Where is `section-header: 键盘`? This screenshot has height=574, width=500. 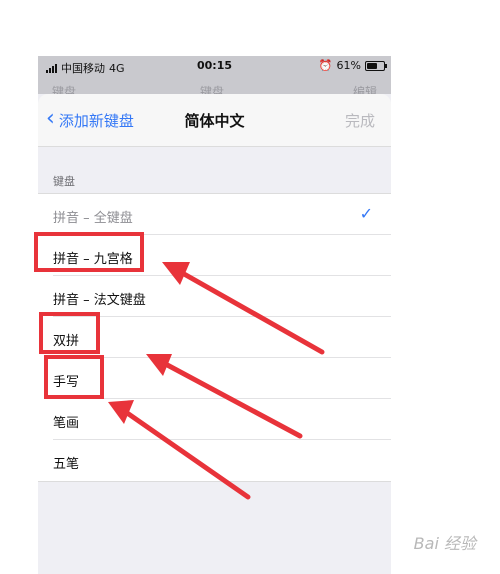
section-header: 键盘 is located at coordinates (64, 181).